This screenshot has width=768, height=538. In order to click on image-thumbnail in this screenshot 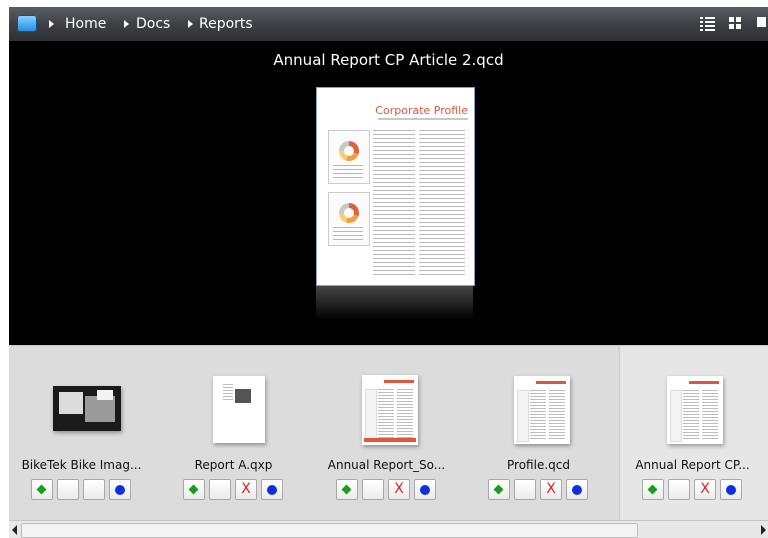, I will do `click(87, 408)`.